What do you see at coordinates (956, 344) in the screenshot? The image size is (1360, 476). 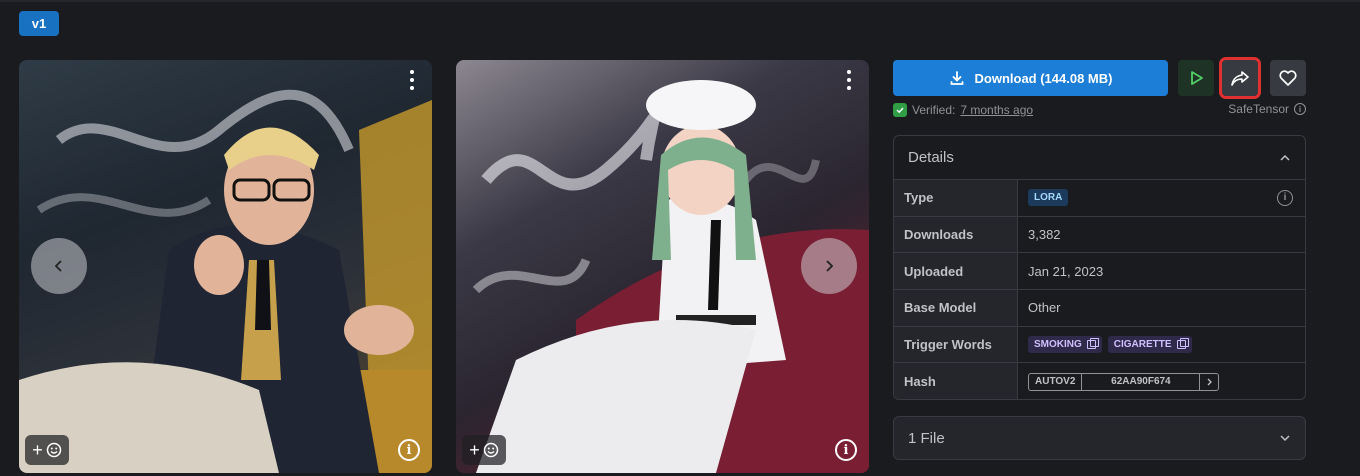 I see `detail-key: Trigger Words` at bounding box center [956, 344].